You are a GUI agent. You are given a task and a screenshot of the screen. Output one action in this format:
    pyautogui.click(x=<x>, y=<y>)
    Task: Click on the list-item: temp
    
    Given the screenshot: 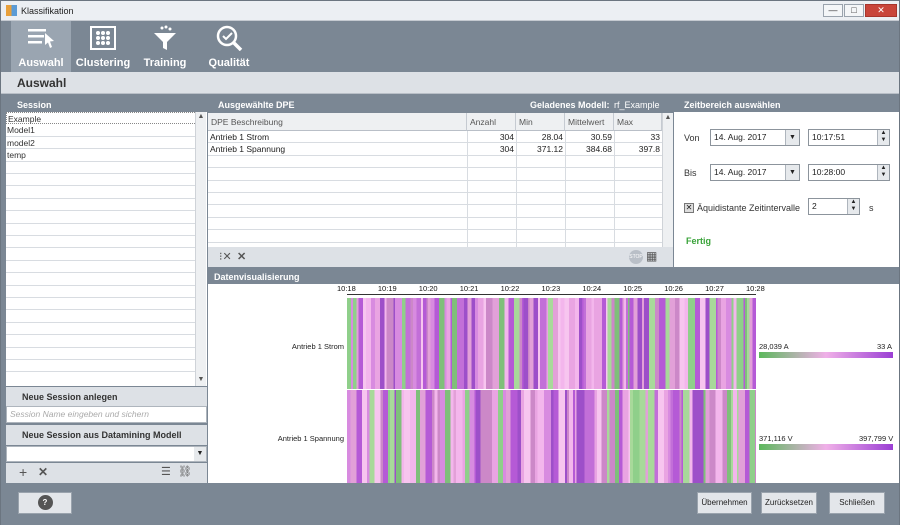 What is the action you would take?
    pyautogui.click(x=102, y=155)
    